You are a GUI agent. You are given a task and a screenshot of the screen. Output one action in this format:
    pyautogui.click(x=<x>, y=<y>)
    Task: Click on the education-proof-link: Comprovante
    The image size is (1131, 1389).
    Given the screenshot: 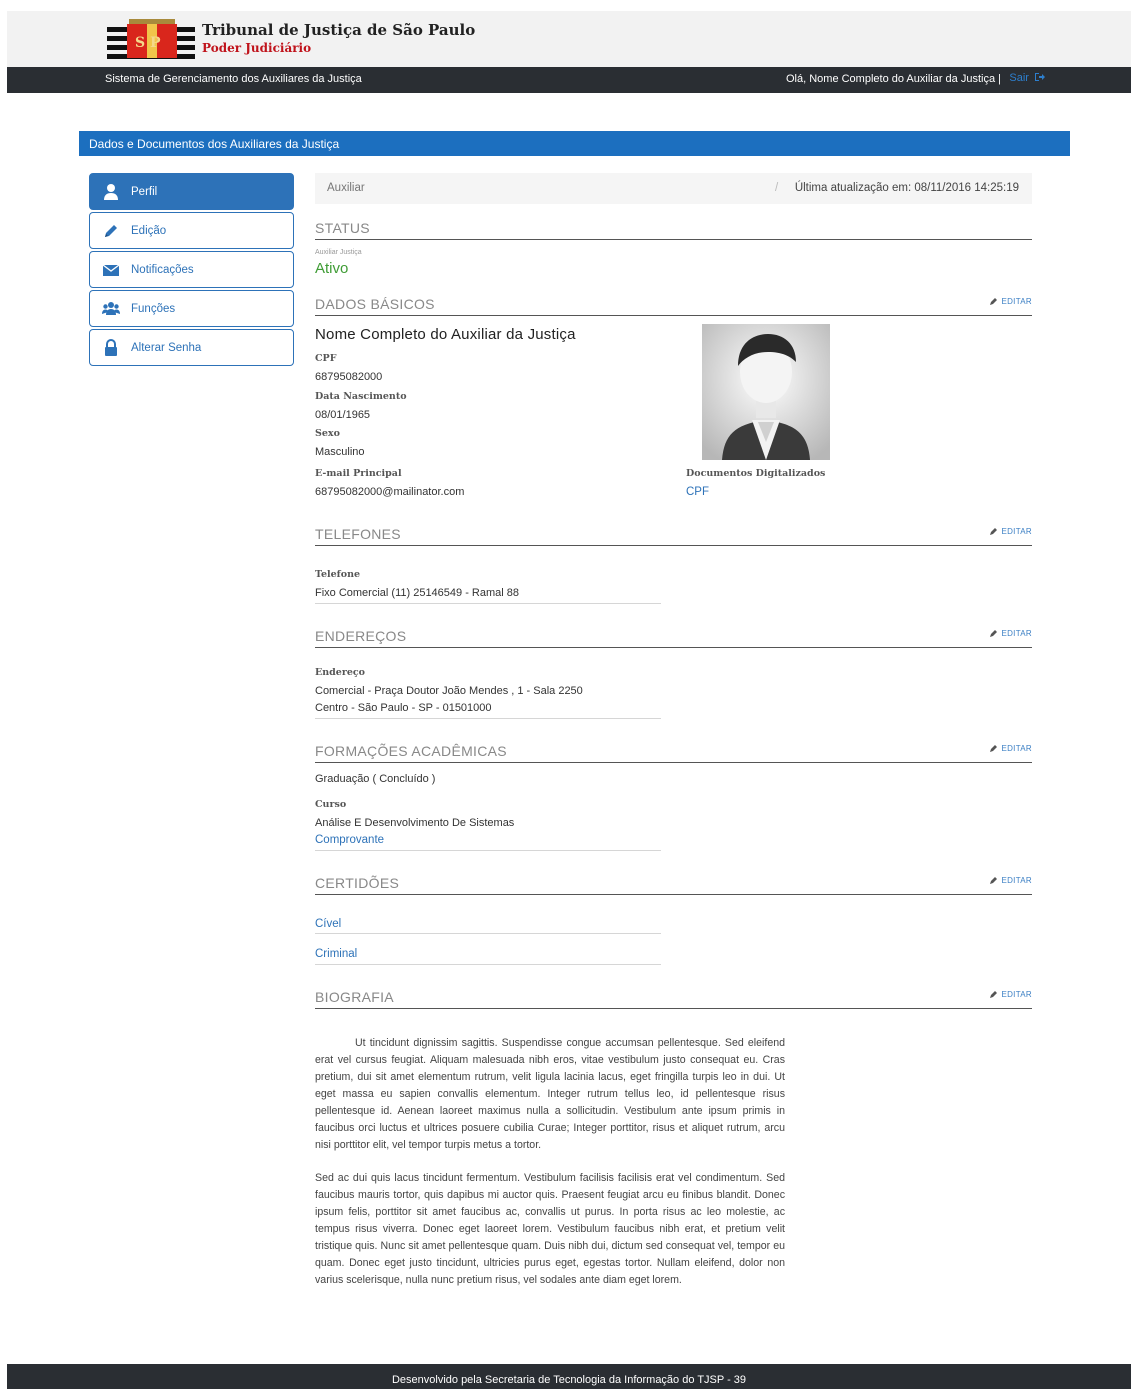 What is the action you would take?
    pyautogui.click(x=349, y=840)
    